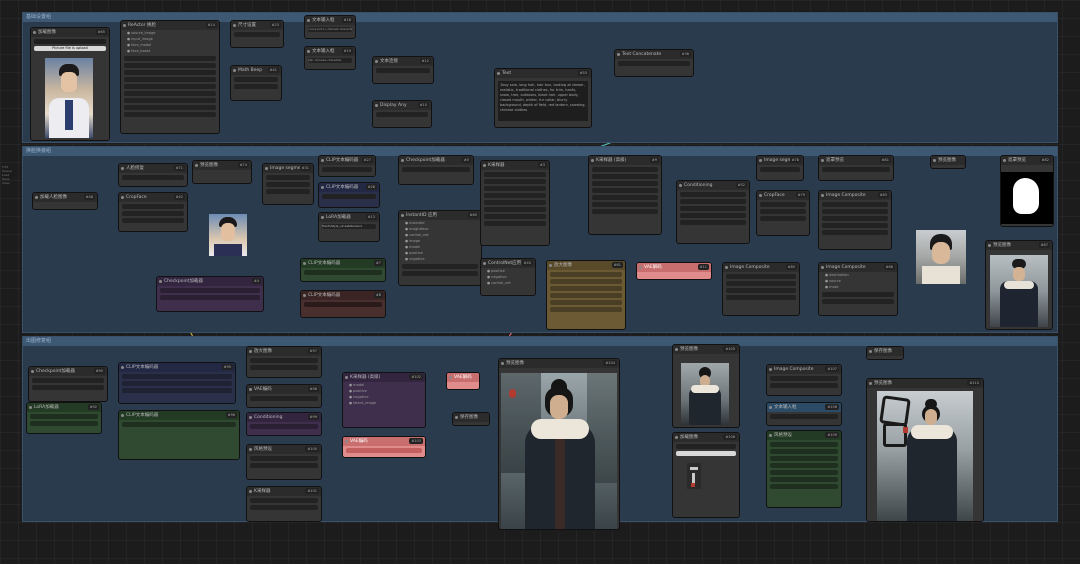  What do you see at coordinates (10, 183) in the screenshot?
I see `side-menu-item: Clear` at bounding box center [10, 183].